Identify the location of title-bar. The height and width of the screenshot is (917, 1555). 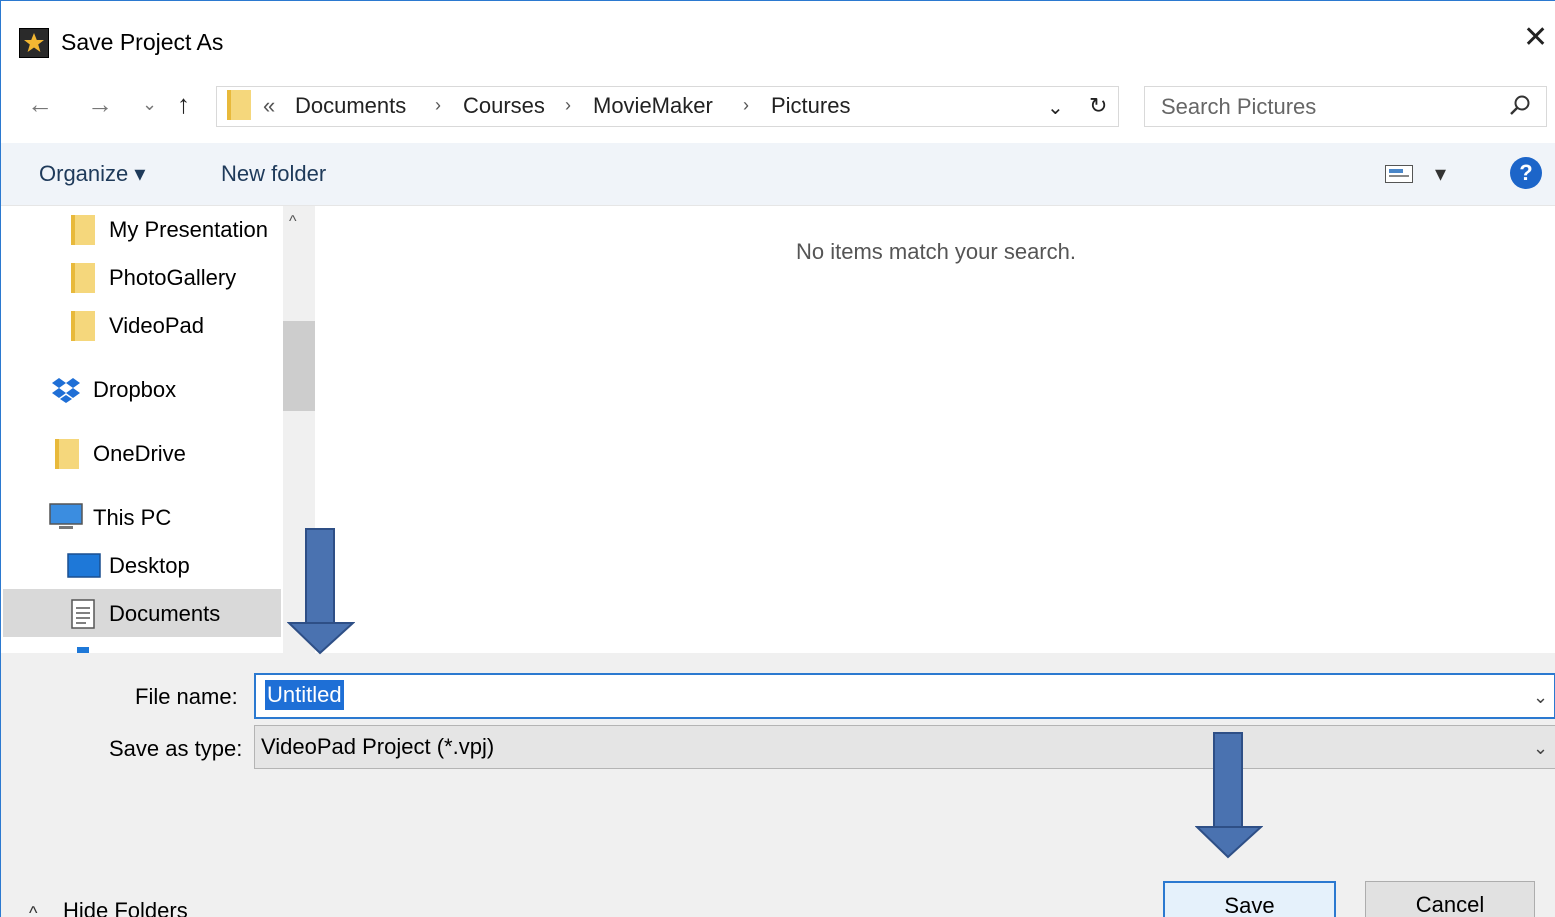
(778, 42).